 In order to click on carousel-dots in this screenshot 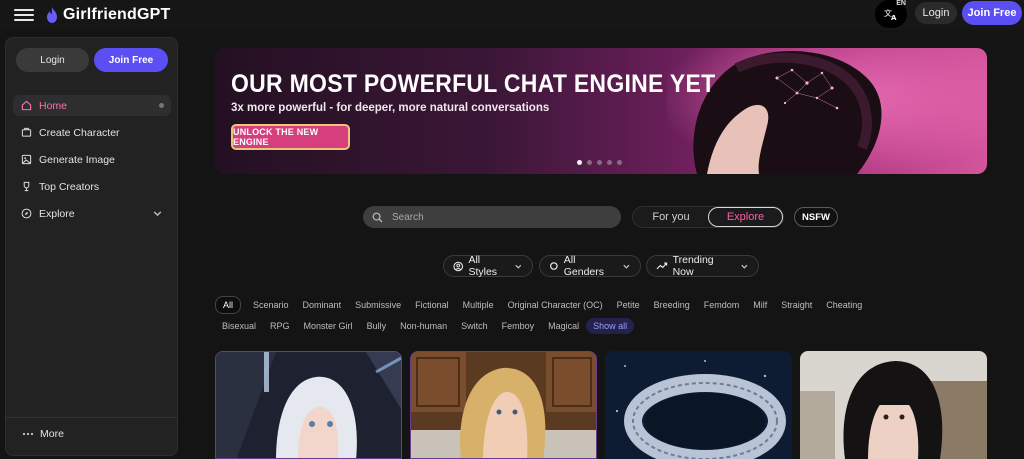, I will do `click(599, 162)`.